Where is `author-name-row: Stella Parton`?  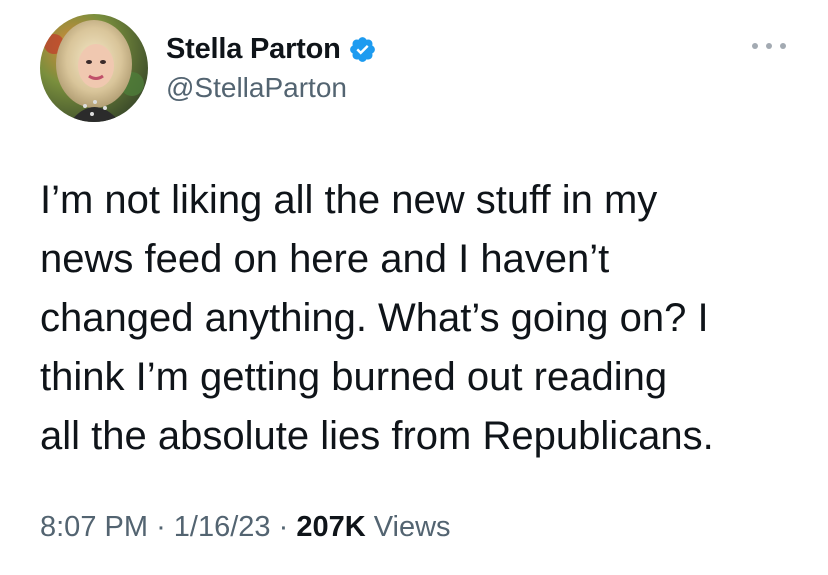 author-name-row: Stella Parton is located at coordinates (271, 49).